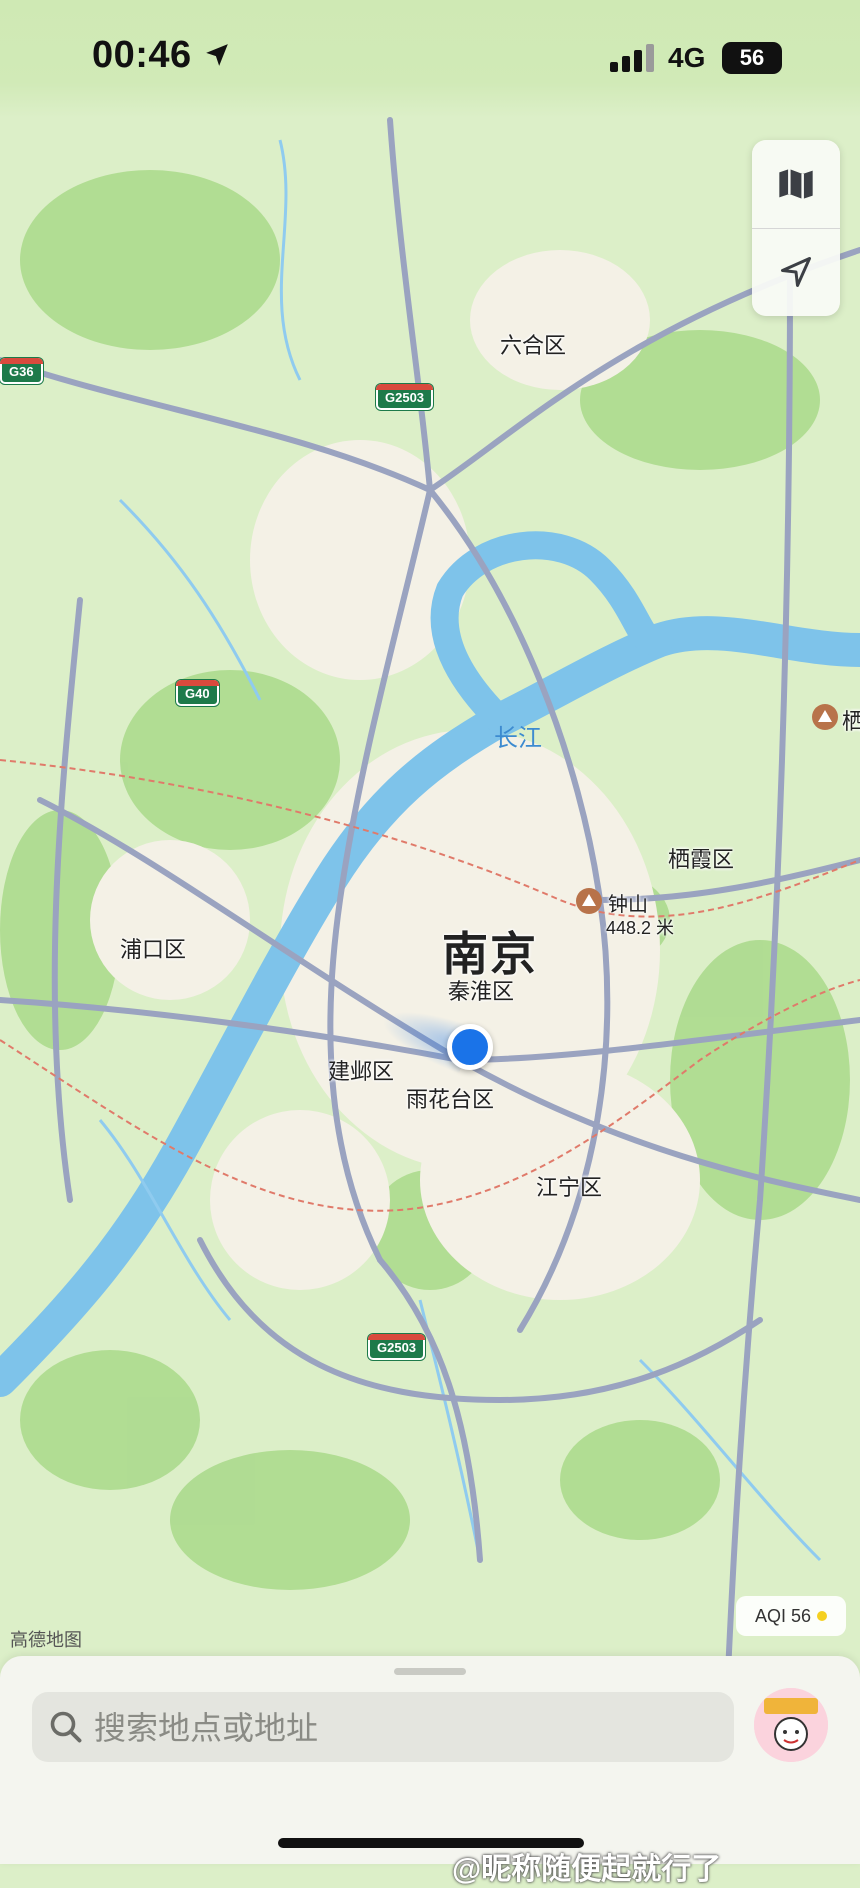 The width and height of the screenshot is (860, 1888). I want to click on aqi-badge: AQI 56, so click(791, 1616).